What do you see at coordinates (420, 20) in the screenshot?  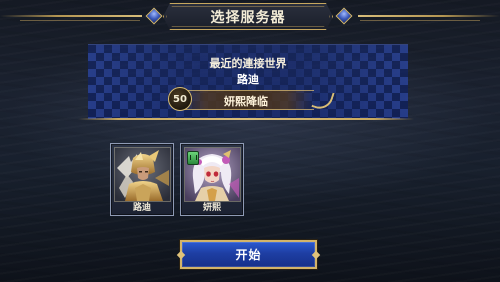 I see `title-bar-thin-line-right` at bounding box center [420, 20].